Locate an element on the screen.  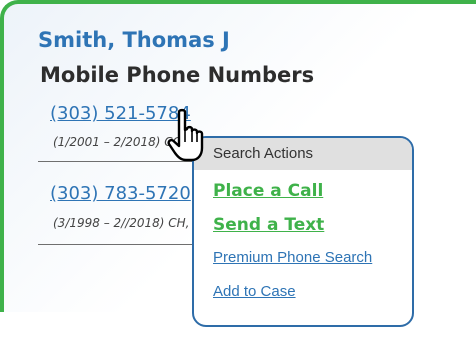
contact-name: Smith, Thomas J is located at coordinates (134, 40).